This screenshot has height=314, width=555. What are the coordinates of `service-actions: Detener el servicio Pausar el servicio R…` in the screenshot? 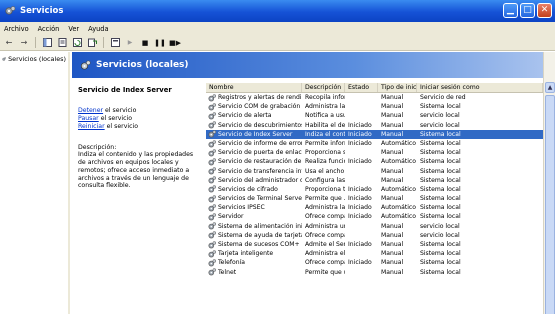 It's located at (138, 118).